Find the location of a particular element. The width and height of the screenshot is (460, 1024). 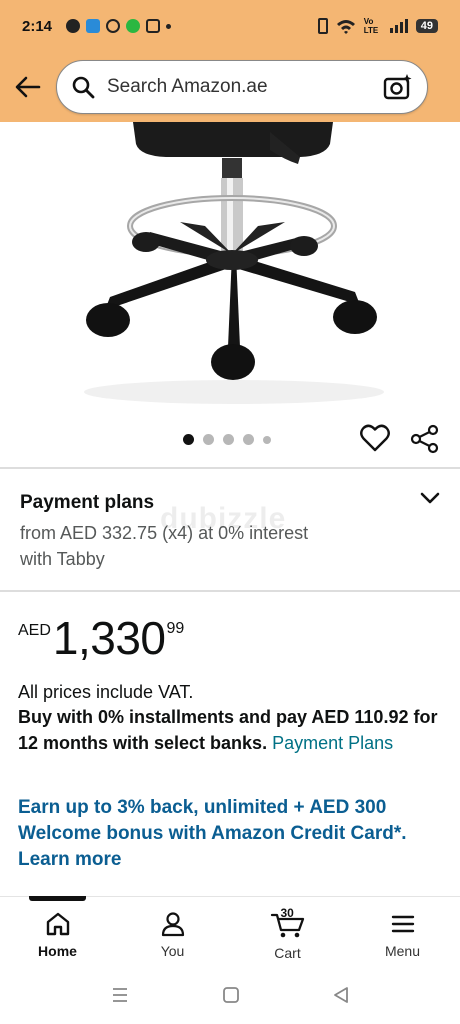

share-icon is located at coordinates (424, 439).